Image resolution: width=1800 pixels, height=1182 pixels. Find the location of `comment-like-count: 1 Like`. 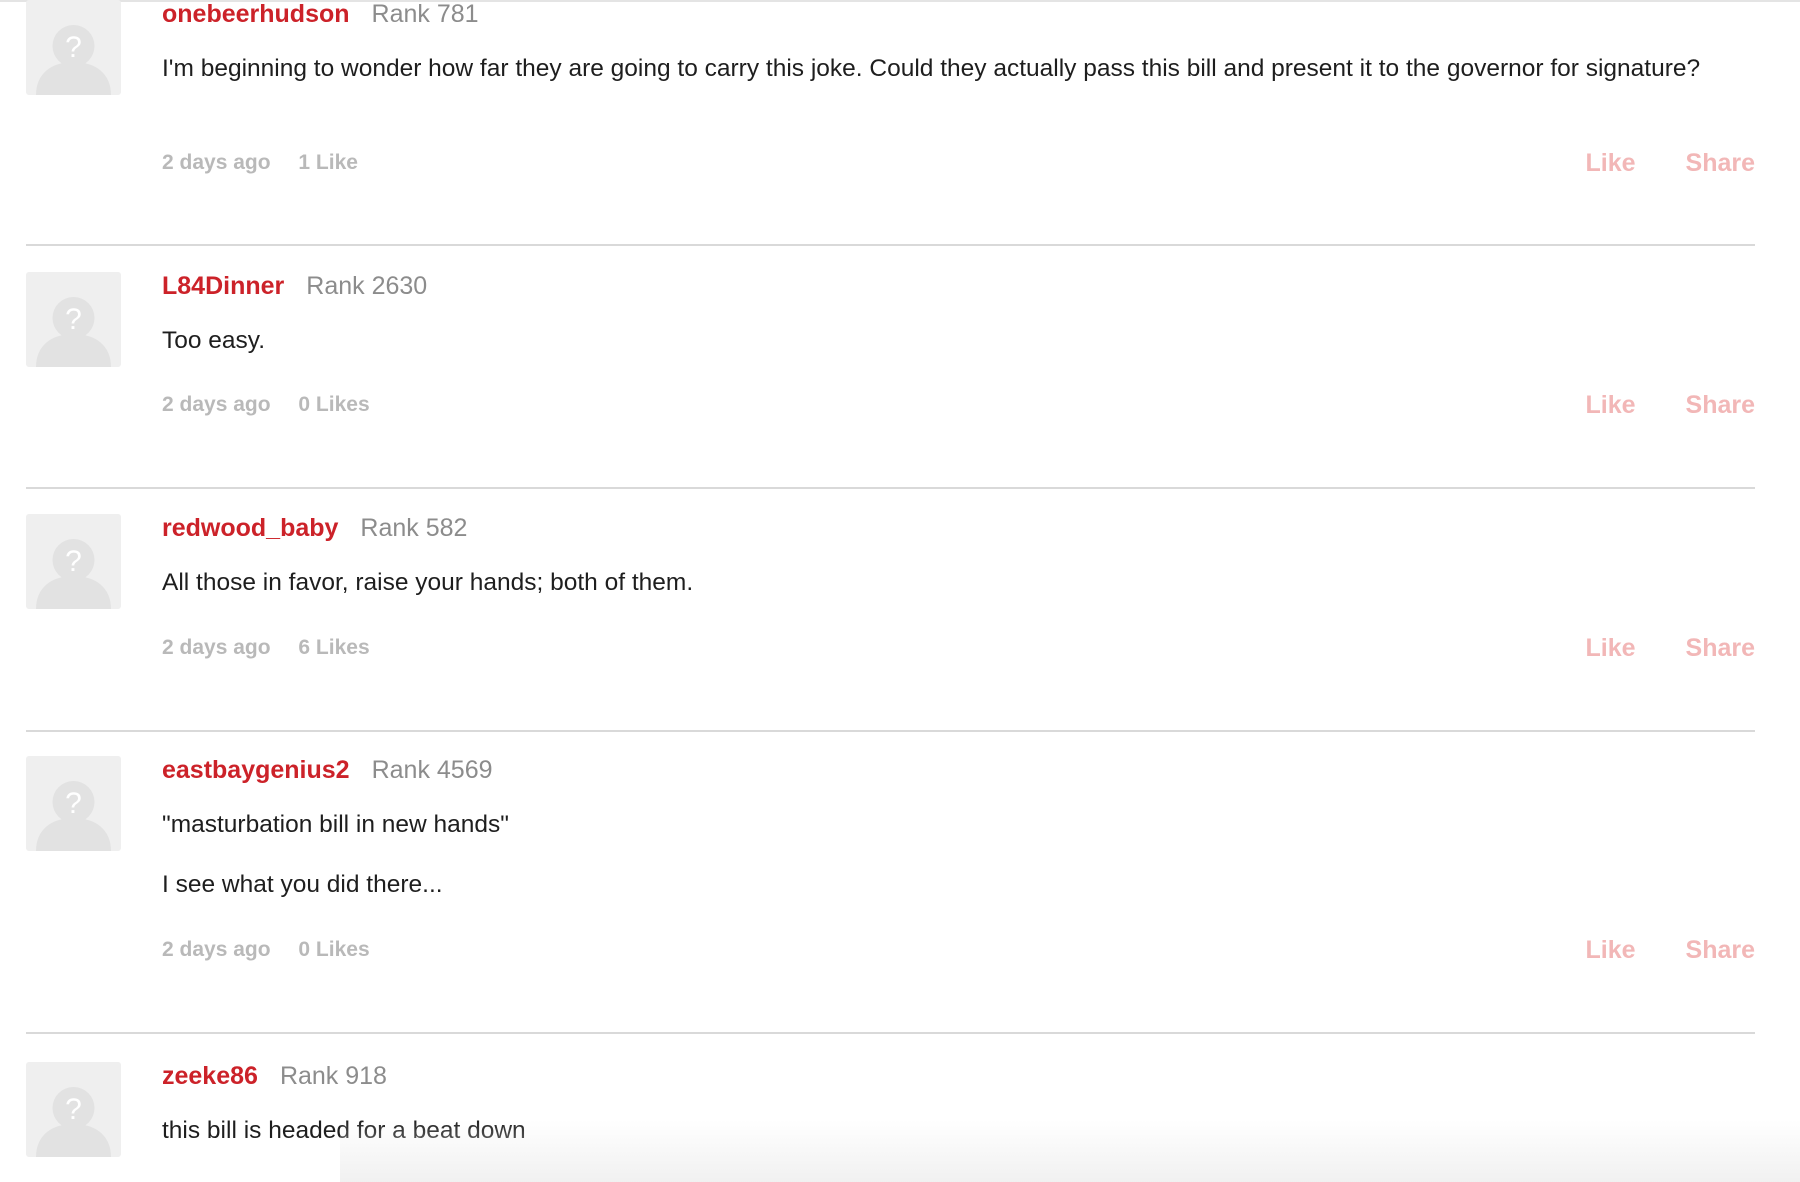

comment-like-count: 1 Like is located at coordinates (328, 162).